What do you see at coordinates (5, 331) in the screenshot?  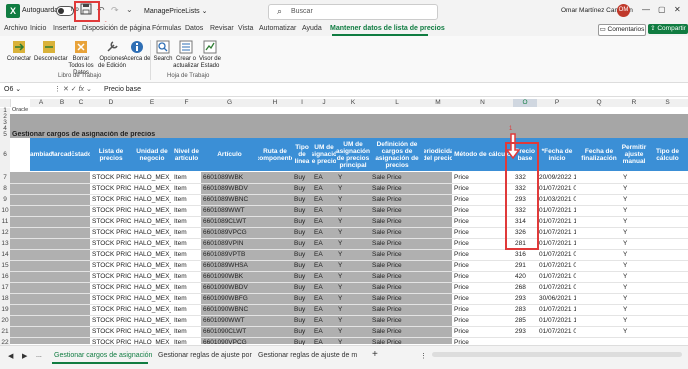 I see `row-header: 21` at bounding box center [5, 331].